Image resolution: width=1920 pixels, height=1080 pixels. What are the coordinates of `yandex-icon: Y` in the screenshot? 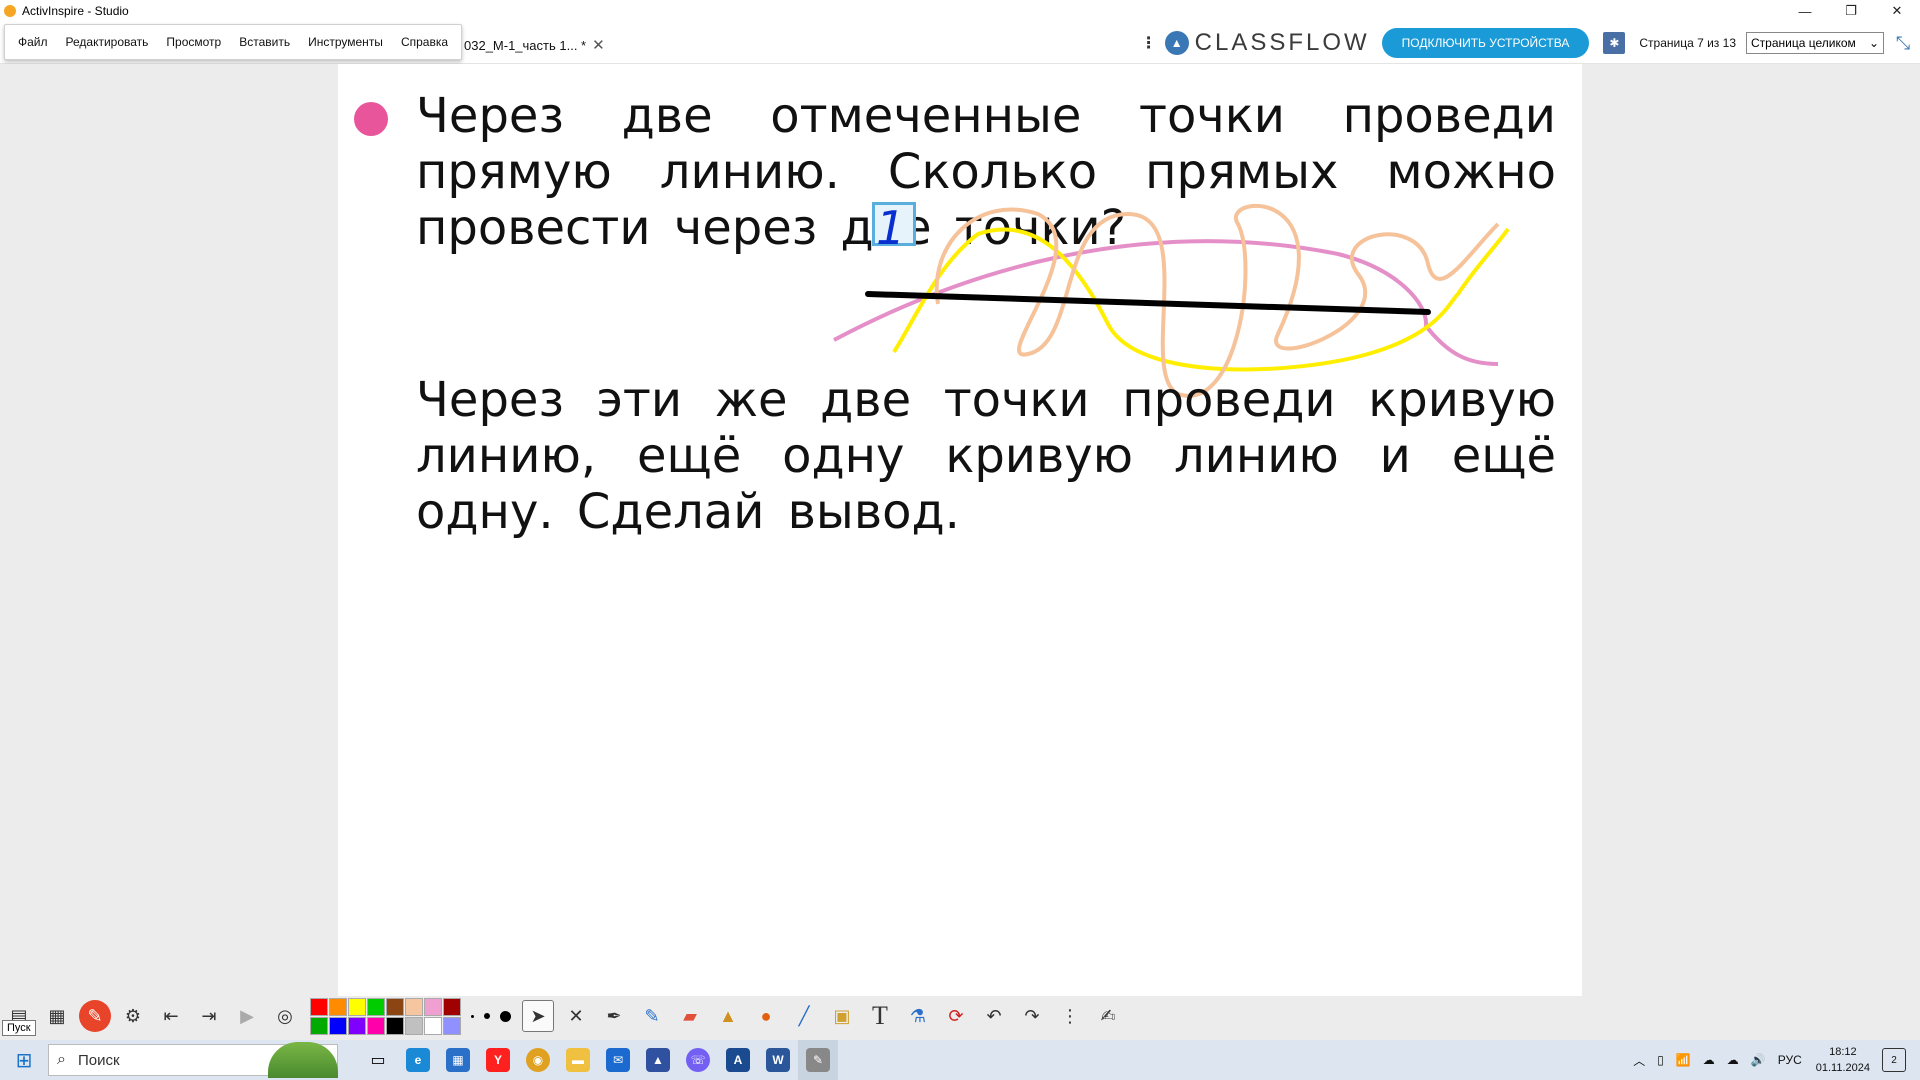 It's located at (498, 1060).